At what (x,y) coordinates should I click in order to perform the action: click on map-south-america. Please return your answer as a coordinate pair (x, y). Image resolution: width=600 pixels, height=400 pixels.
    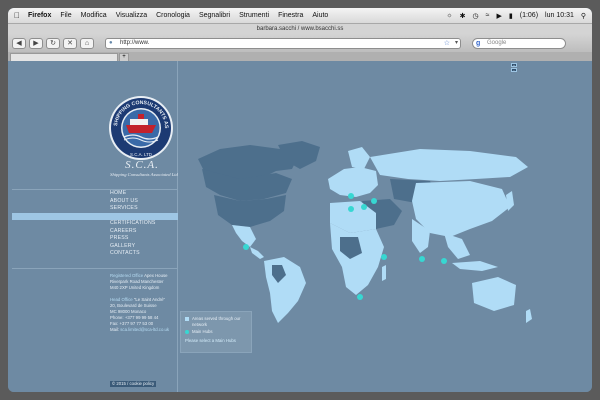
    Looking at the image, I should click on (285, 290).